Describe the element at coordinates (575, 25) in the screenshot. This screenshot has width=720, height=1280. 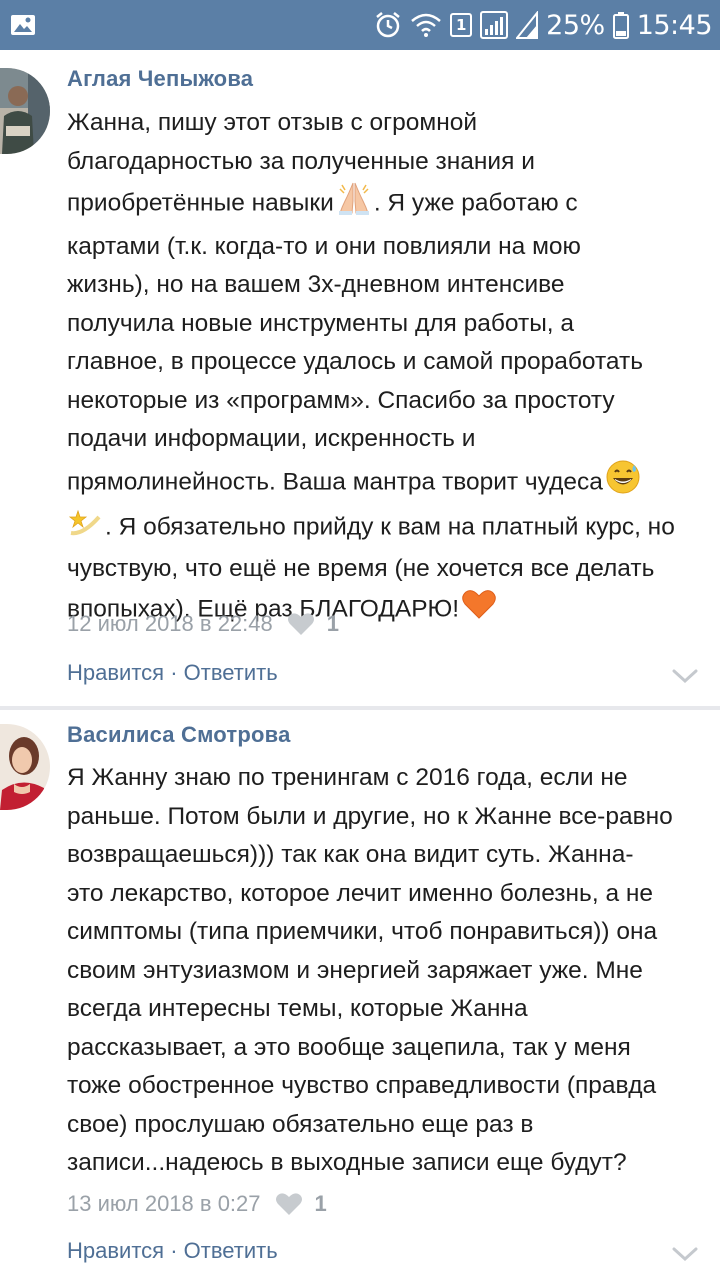
I see `battery-percentage: 25%` at that location.